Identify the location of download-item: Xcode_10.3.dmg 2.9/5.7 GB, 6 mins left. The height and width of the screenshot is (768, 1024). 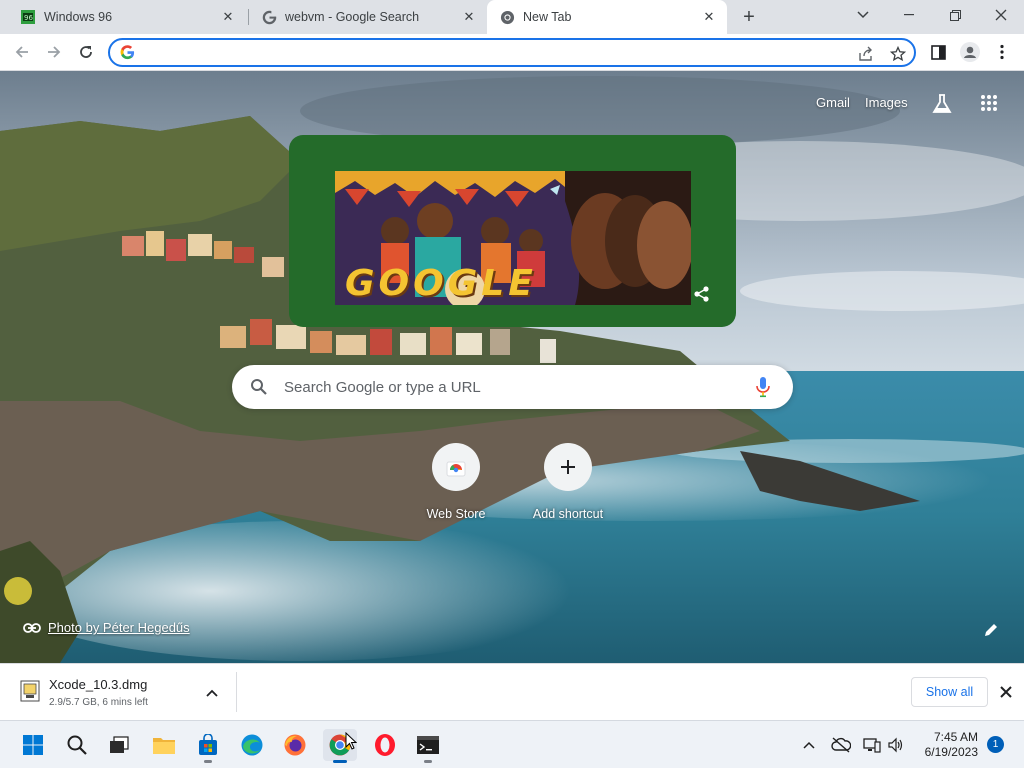
(117, 692).